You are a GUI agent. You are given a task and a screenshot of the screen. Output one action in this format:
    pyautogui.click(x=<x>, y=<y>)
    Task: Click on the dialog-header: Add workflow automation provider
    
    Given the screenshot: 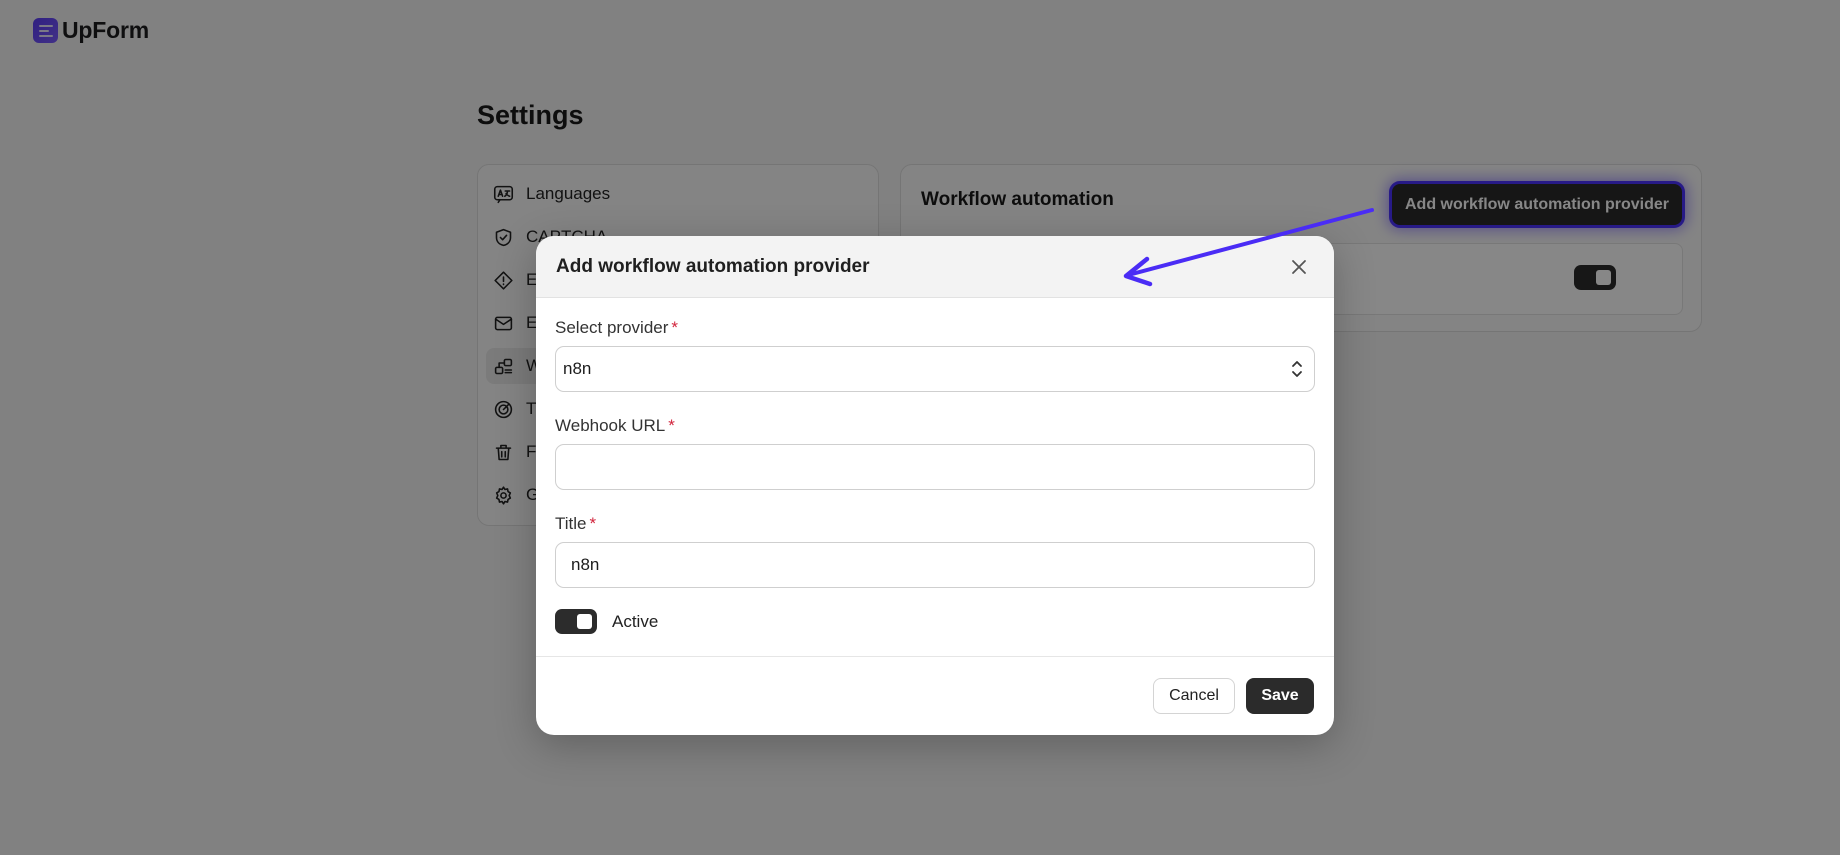 What is the action you would take?
    pyautogui.click(x=935, y=267)
    